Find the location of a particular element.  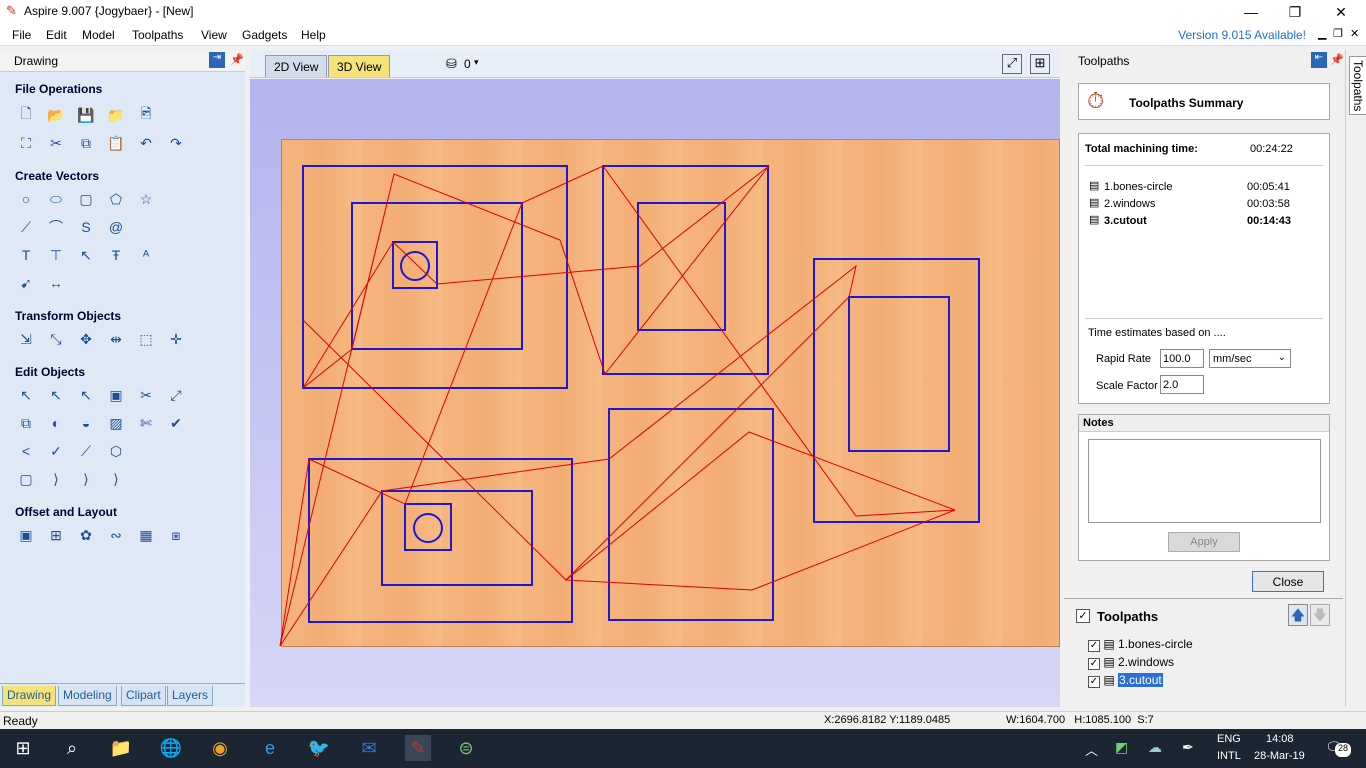

toolpaths-visibility-checkbox: ✓ is located at coordinates (1083, 616).